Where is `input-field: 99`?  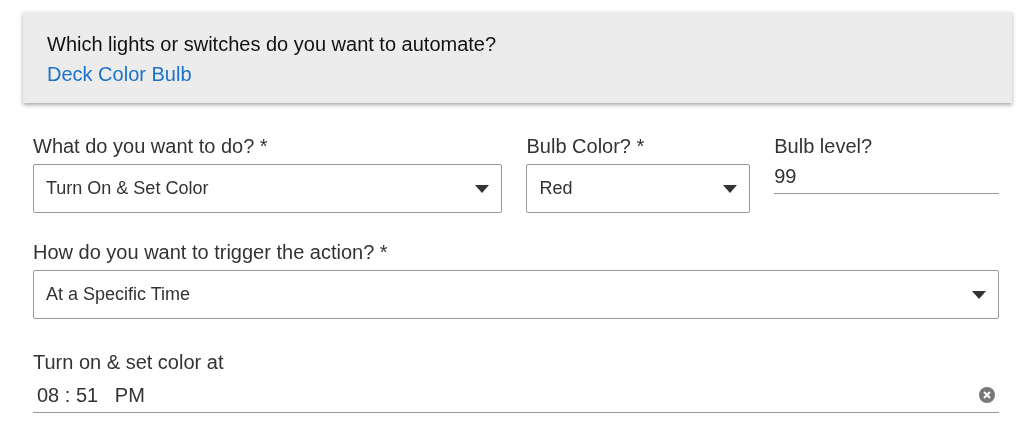 input-field: 99 is located at coordinates (886, 177).